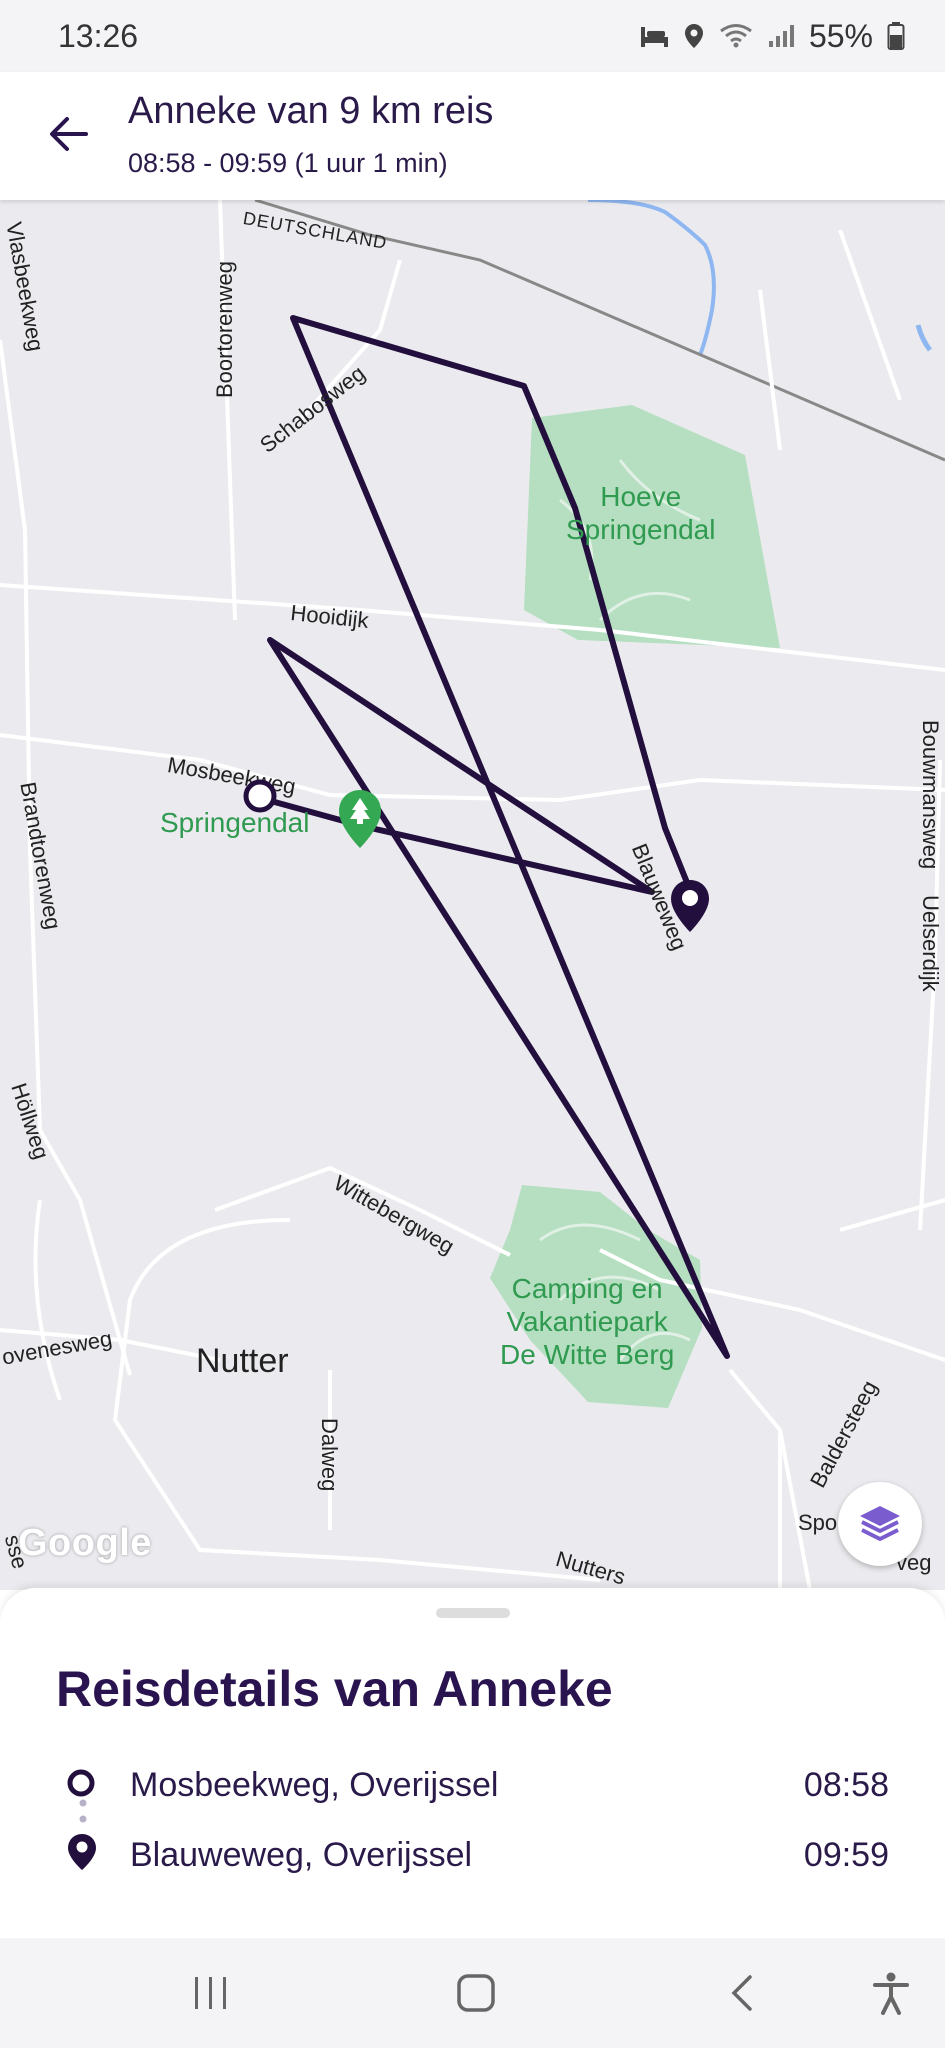  What do you see at coordinates (781, 36) in the screenshot?
I see `signal-icon` at bounding box center [781, 36].